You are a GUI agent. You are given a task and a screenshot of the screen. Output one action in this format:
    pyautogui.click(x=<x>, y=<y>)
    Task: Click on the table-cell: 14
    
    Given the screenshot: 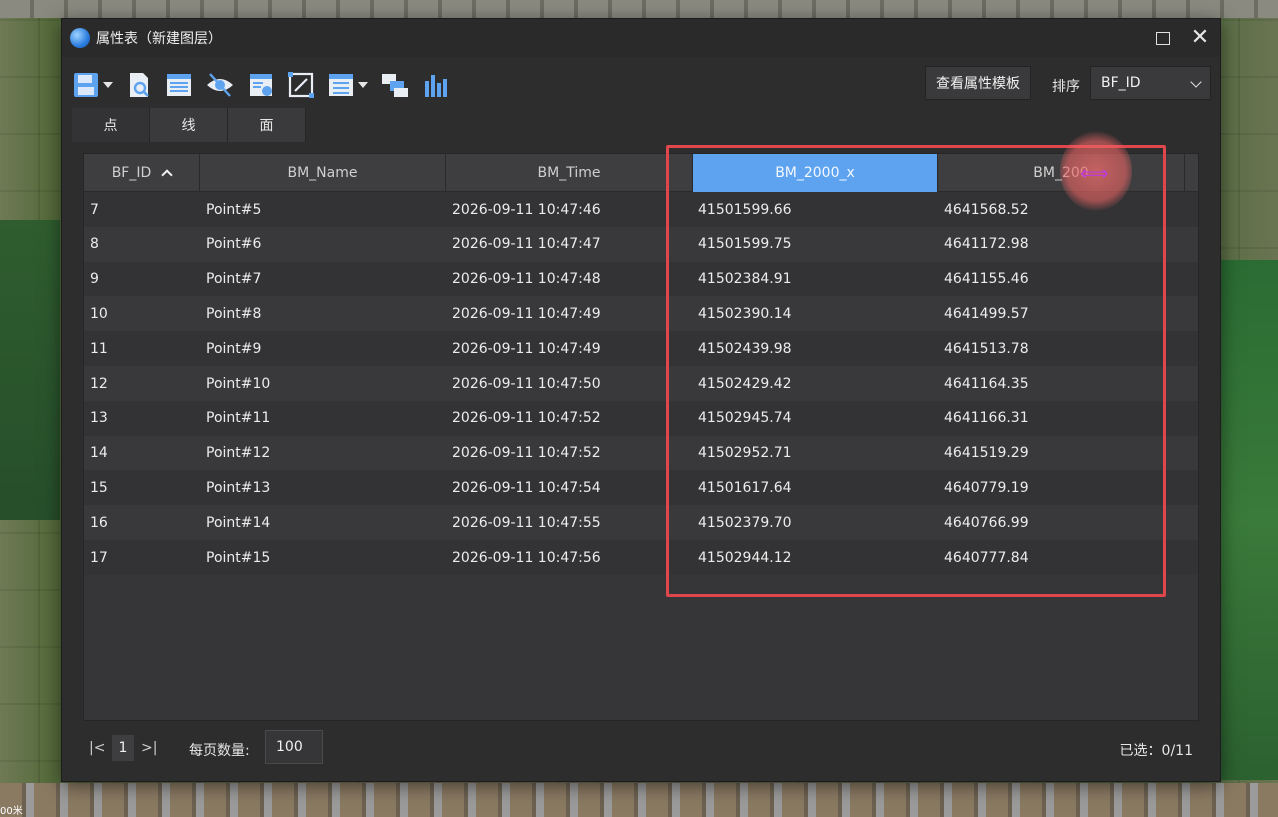 What is the action you would take?
    pyautogui.click(x=99, y=453)
    